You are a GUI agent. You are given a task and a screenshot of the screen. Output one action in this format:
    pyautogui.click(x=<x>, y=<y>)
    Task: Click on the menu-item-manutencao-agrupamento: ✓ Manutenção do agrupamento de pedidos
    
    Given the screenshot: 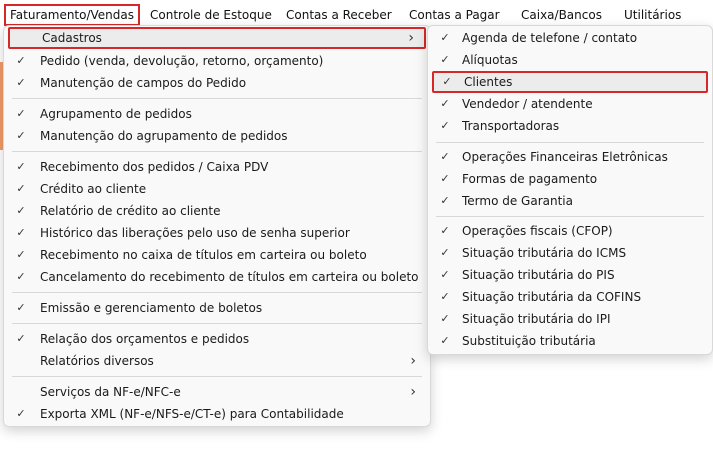 What is the action you would take?
    pyautogui.click(x=217, y=136)
    